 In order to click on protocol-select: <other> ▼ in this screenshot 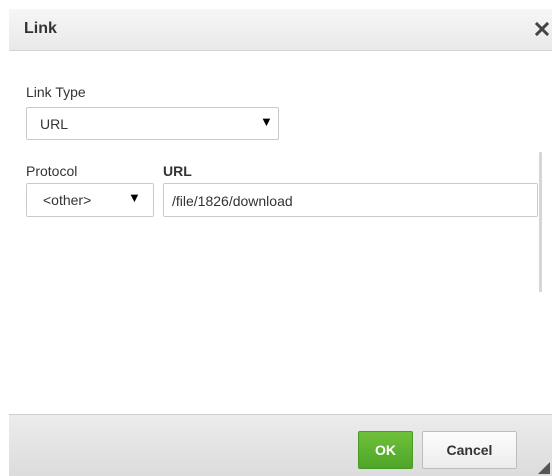, I will do `click(90, 200)`.